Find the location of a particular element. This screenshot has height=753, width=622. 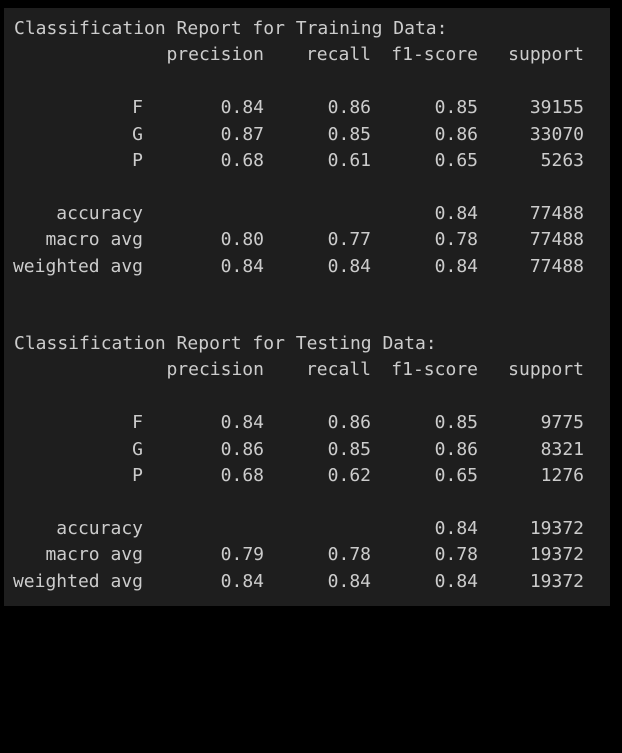

support-value: 33070 is located at coordinates (556, 134).